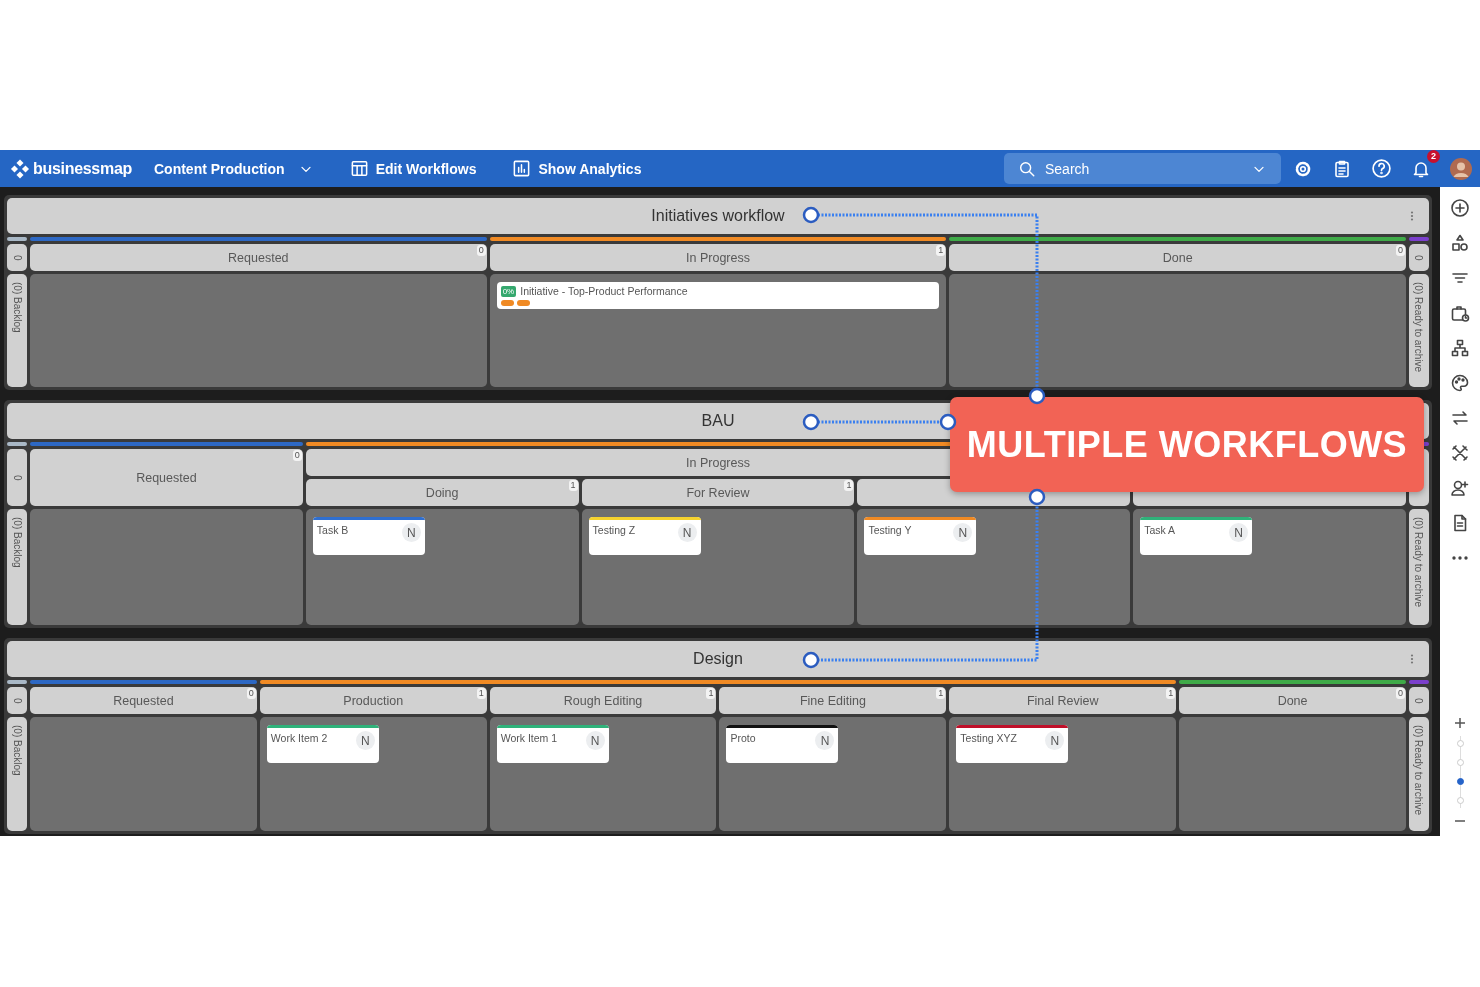  Describe the element at coordinates (718, 492) in the screenshot. I see `column-title: For Review` at that location.